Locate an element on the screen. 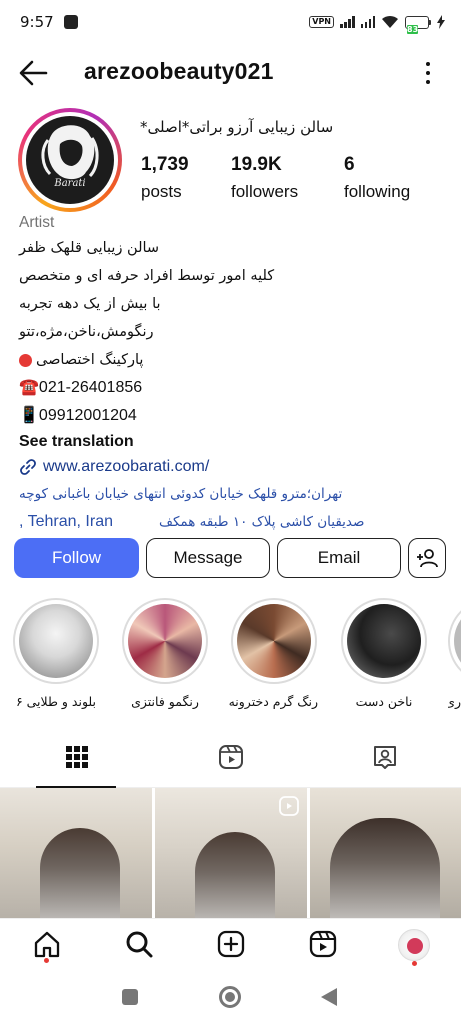 The height and width of the screenshot is (1024, 461). tagged-icon is located at coordinates (384, 757).